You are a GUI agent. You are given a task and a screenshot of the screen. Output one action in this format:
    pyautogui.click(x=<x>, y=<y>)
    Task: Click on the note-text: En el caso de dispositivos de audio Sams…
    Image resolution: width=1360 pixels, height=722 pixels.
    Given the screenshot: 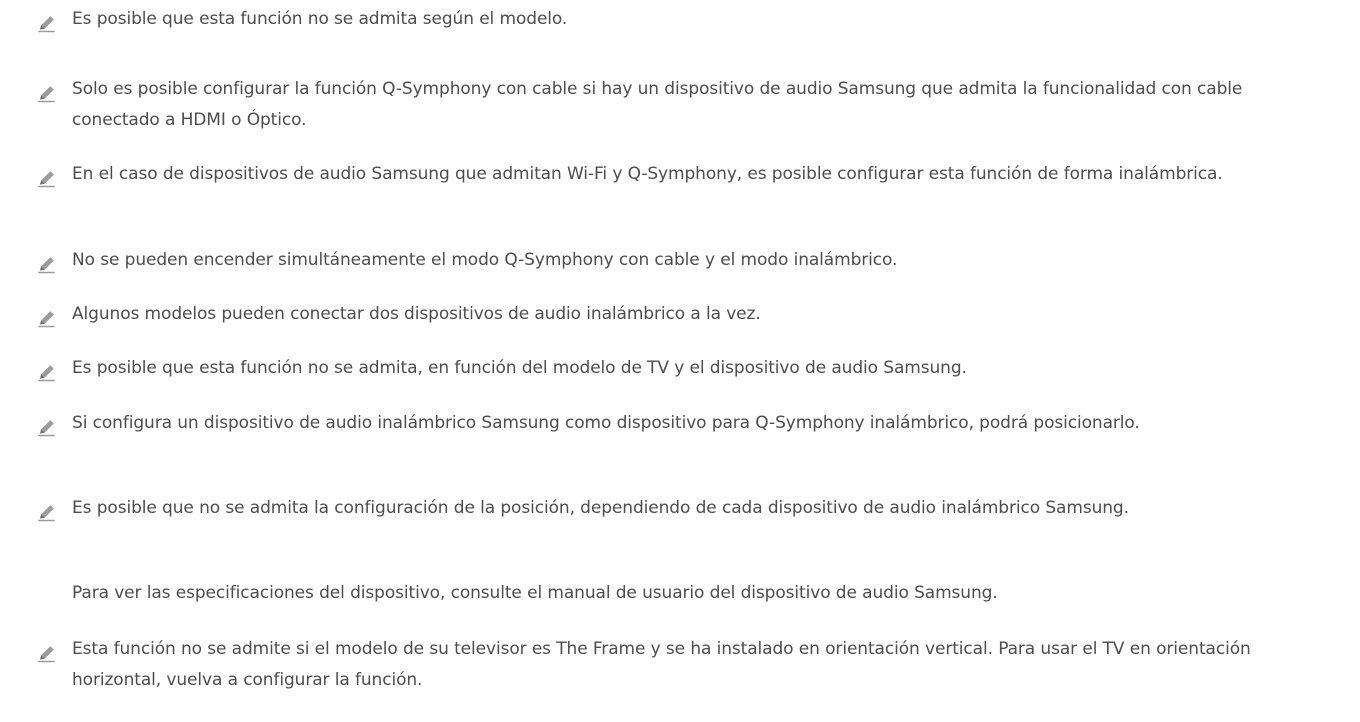 What is the action you would take?
    pyautogui.click(x=647, y=174)
    